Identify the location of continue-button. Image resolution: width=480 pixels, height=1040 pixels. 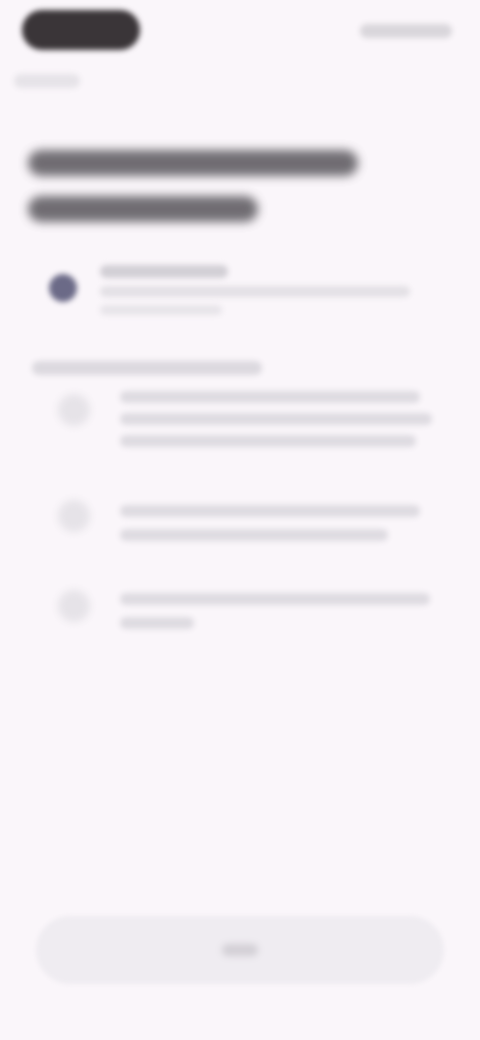
(240, 950).